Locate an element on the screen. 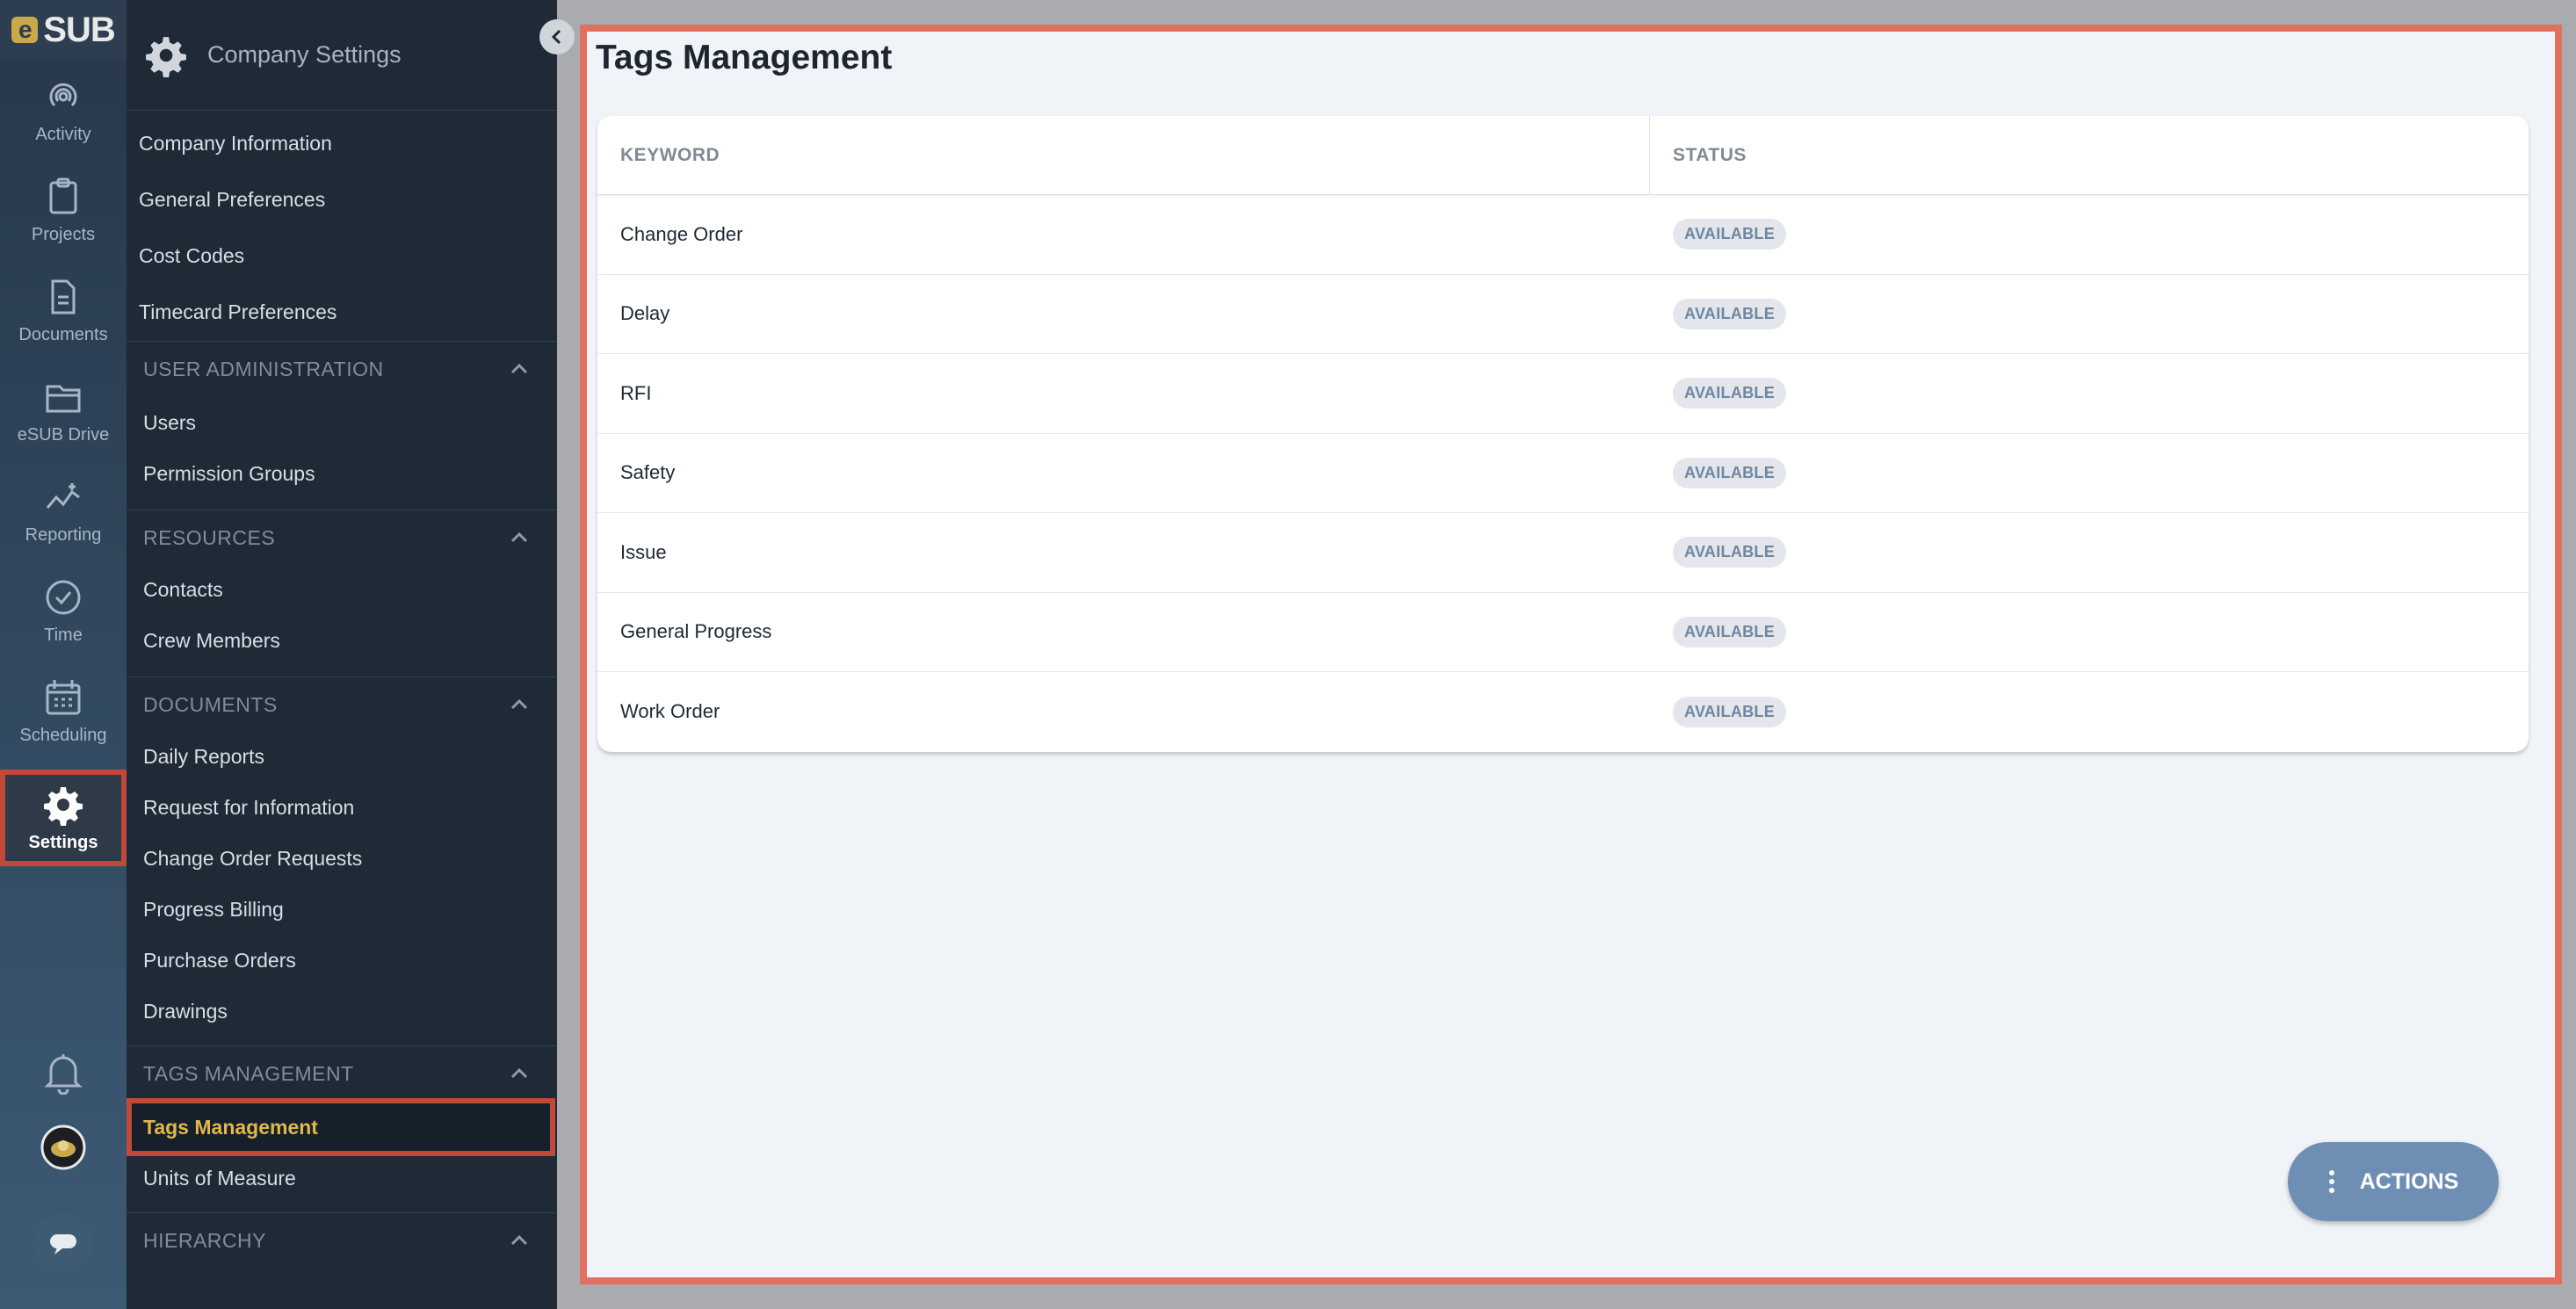 The image size is (2576, 1309). sidebar-item-permission-groups: Permission Groups is located at coordinates (229, 474).